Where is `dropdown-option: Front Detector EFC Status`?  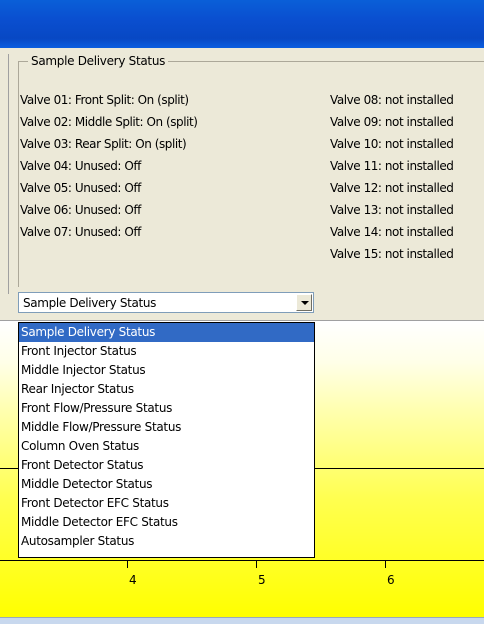
dropdown-option: Front Detector EFC Status is located at coordinates (166, 503).